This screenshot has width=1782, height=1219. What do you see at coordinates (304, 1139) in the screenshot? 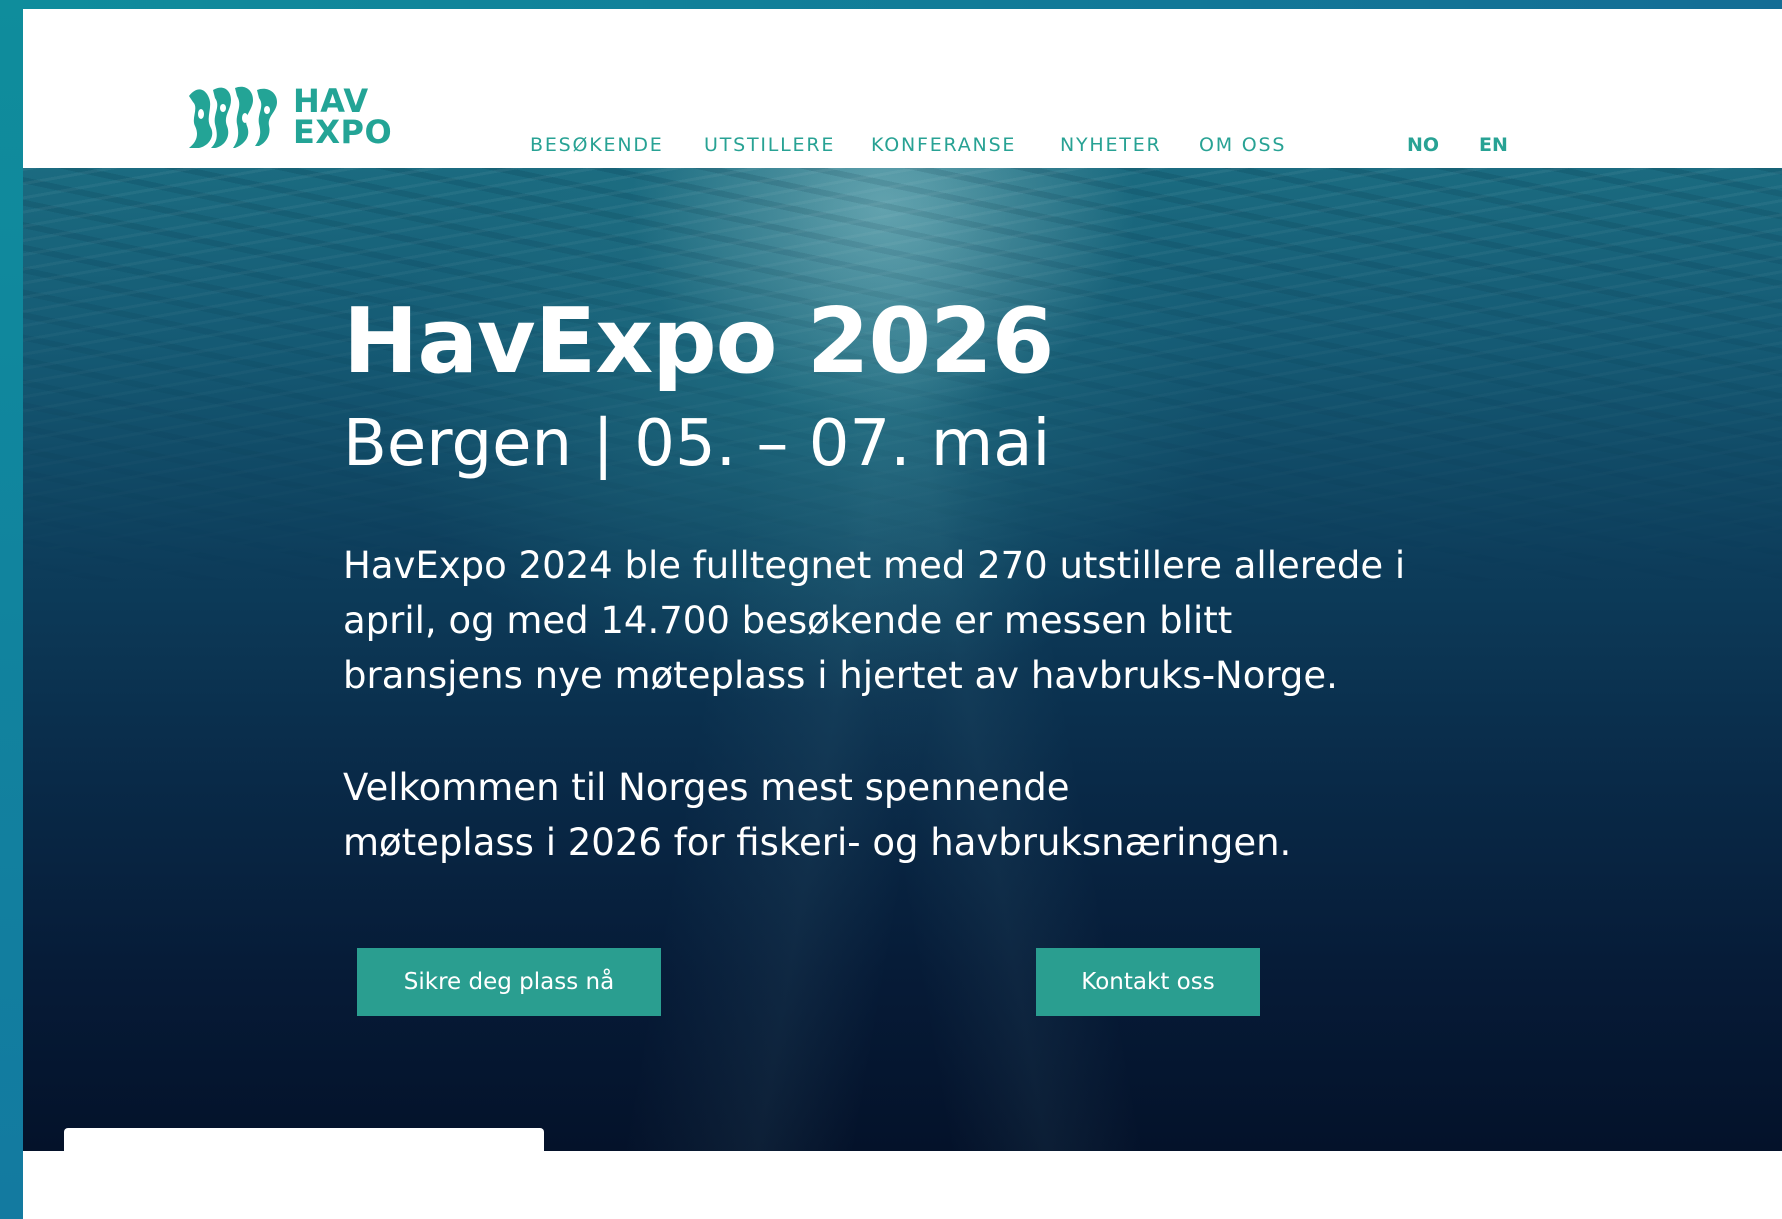
I see `overlap-card` at bounding box center [304, 1139].